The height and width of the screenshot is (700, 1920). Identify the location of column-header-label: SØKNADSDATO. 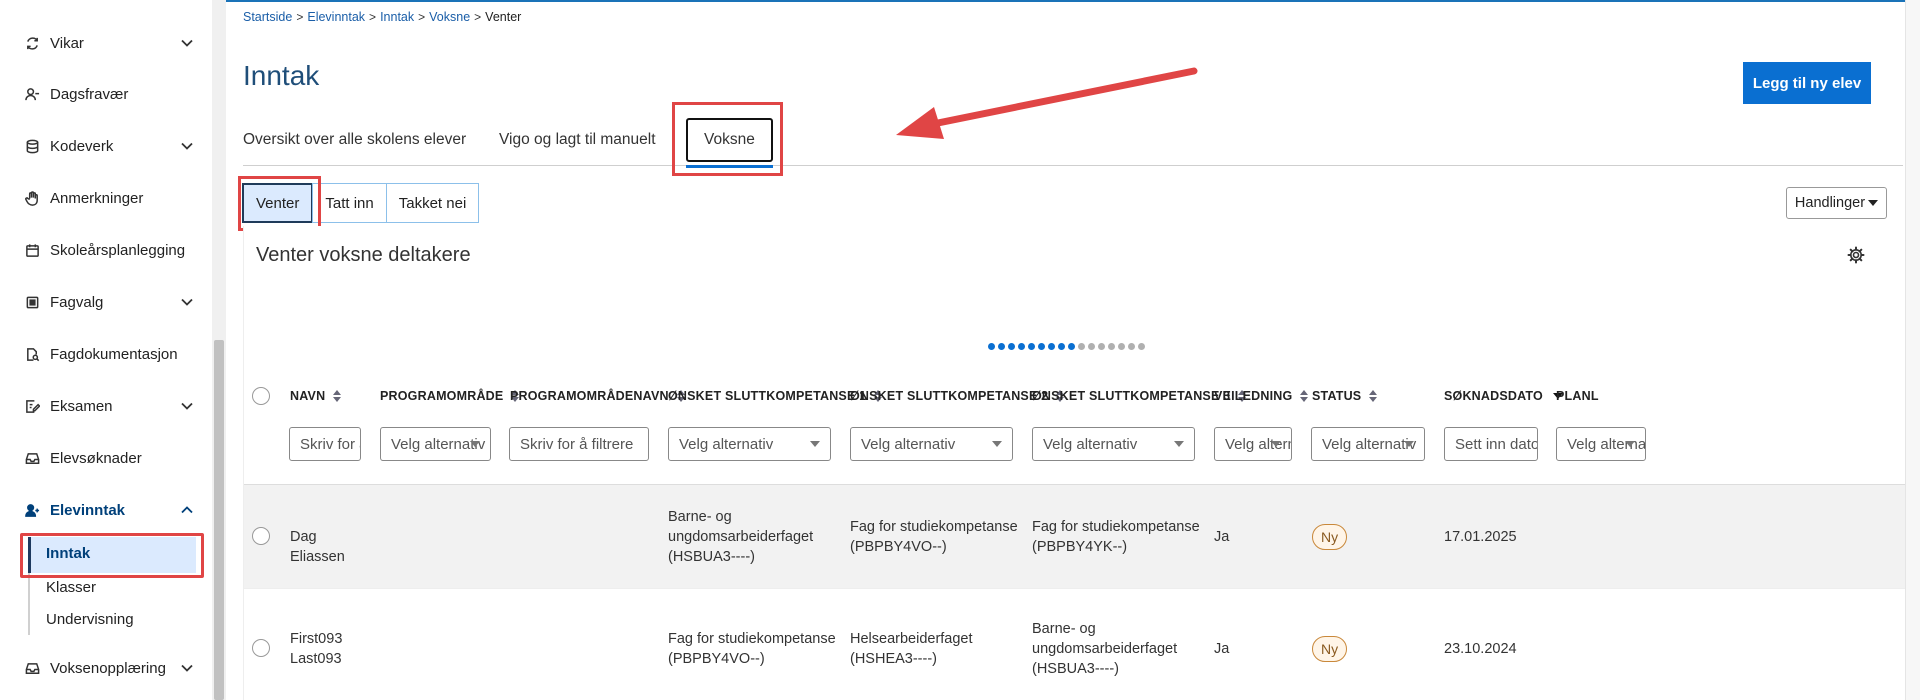
(1493, 396).